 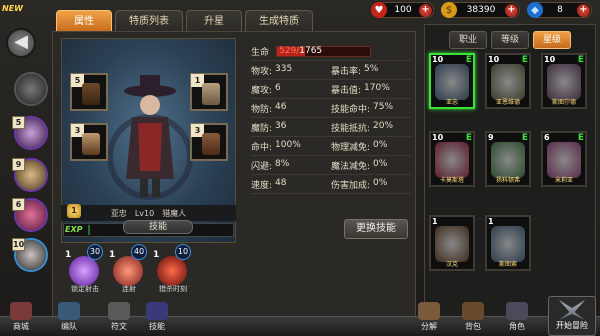 What do you see at coordinates (149, 21) in the screenshot?
I see `tab-trait-list: 特质列表` at bounding box center [149, 21].